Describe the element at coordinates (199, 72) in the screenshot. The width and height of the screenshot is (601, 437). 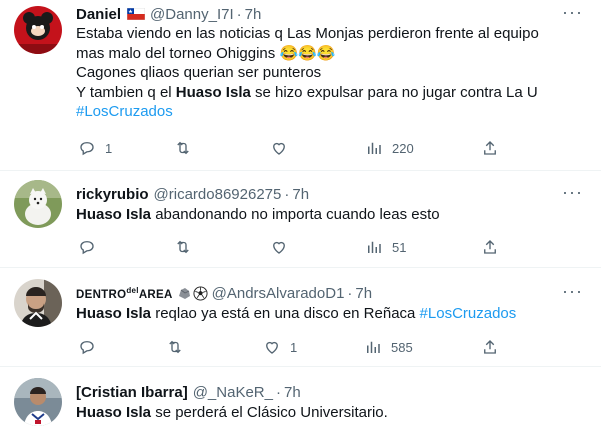
I see `tweet-line: Cagones qliaos querian ser punteros` at that location.